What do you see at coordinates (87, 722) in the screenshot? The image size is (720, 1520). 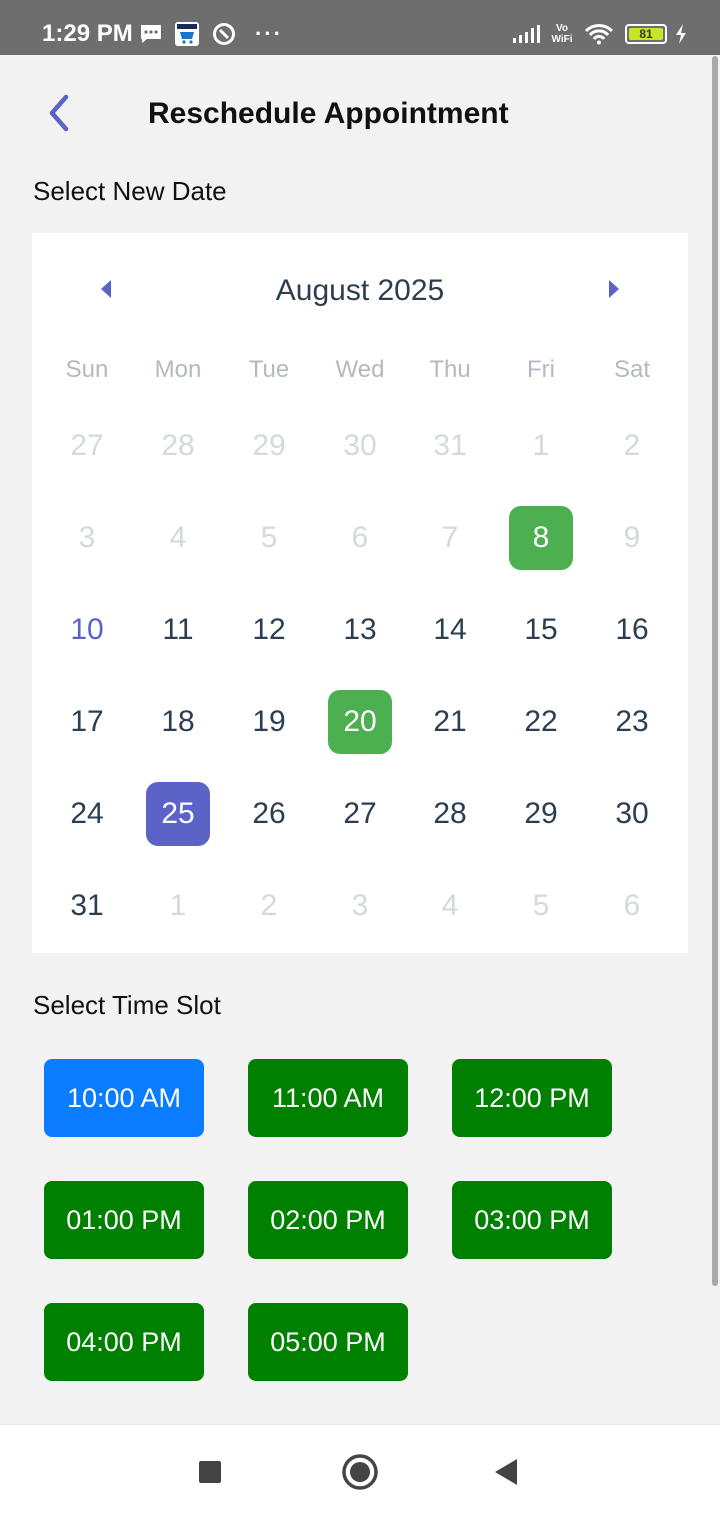 I see `calendar-day: 17` at bounding box center [87, 722].